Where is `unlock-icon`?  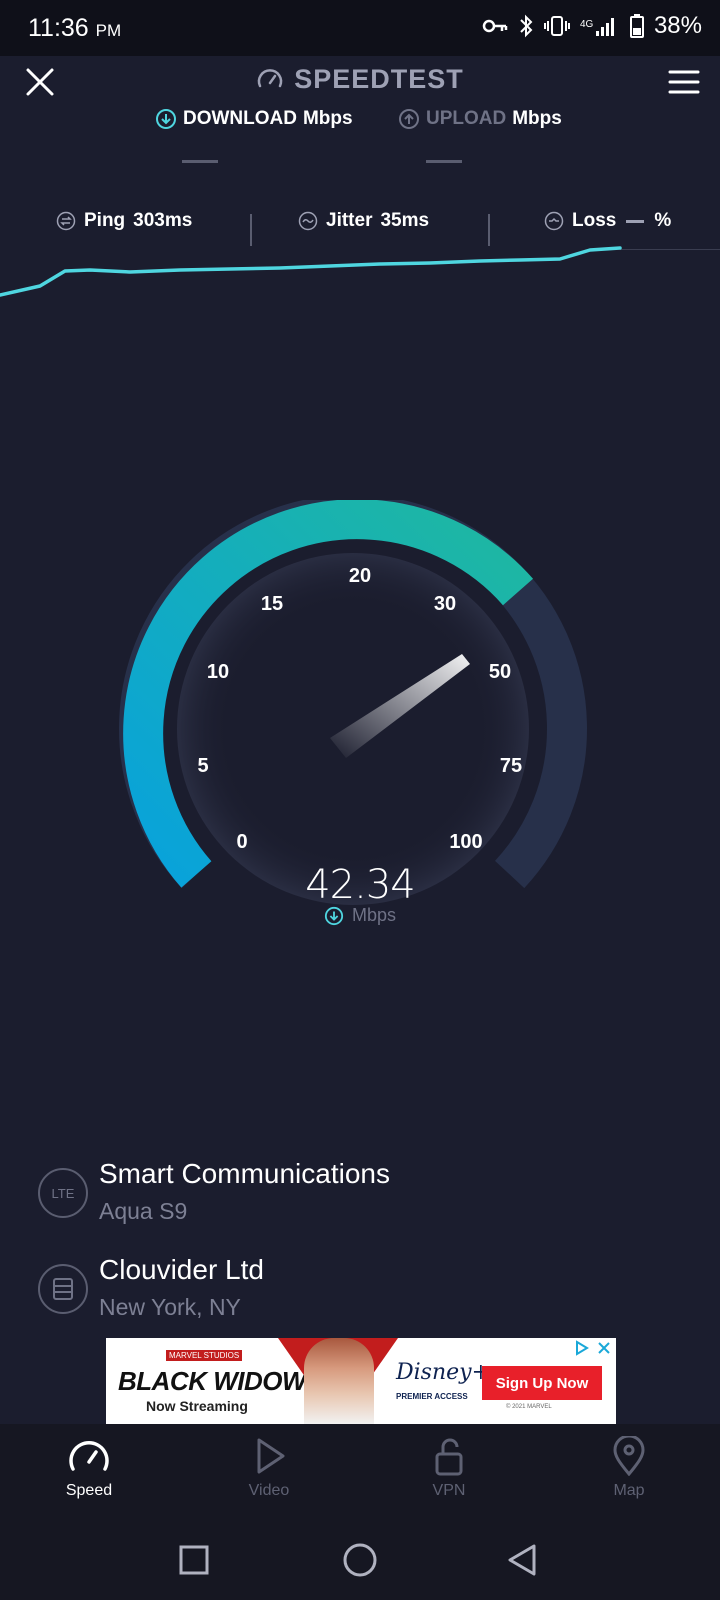 unlock-icon is located at coordinates (449, 1457).